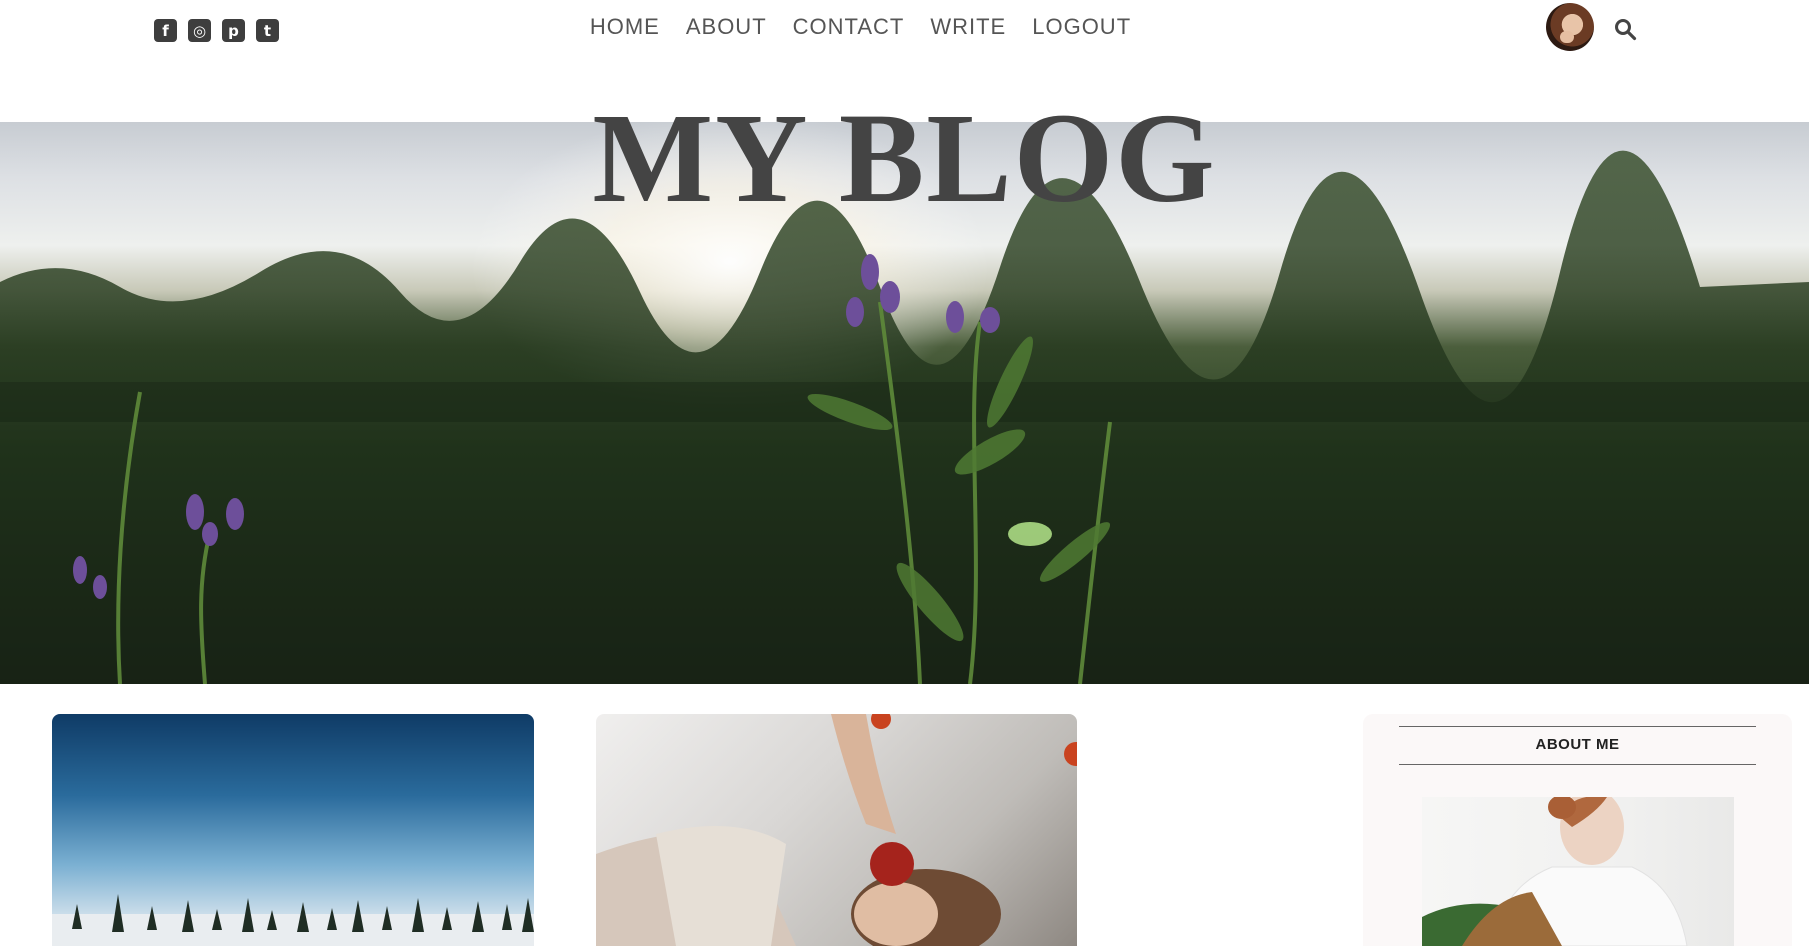 Image resolution: width=1809 pixels, height=946 pixels. I want to click on nav-home: HOME, so click(625, 27).